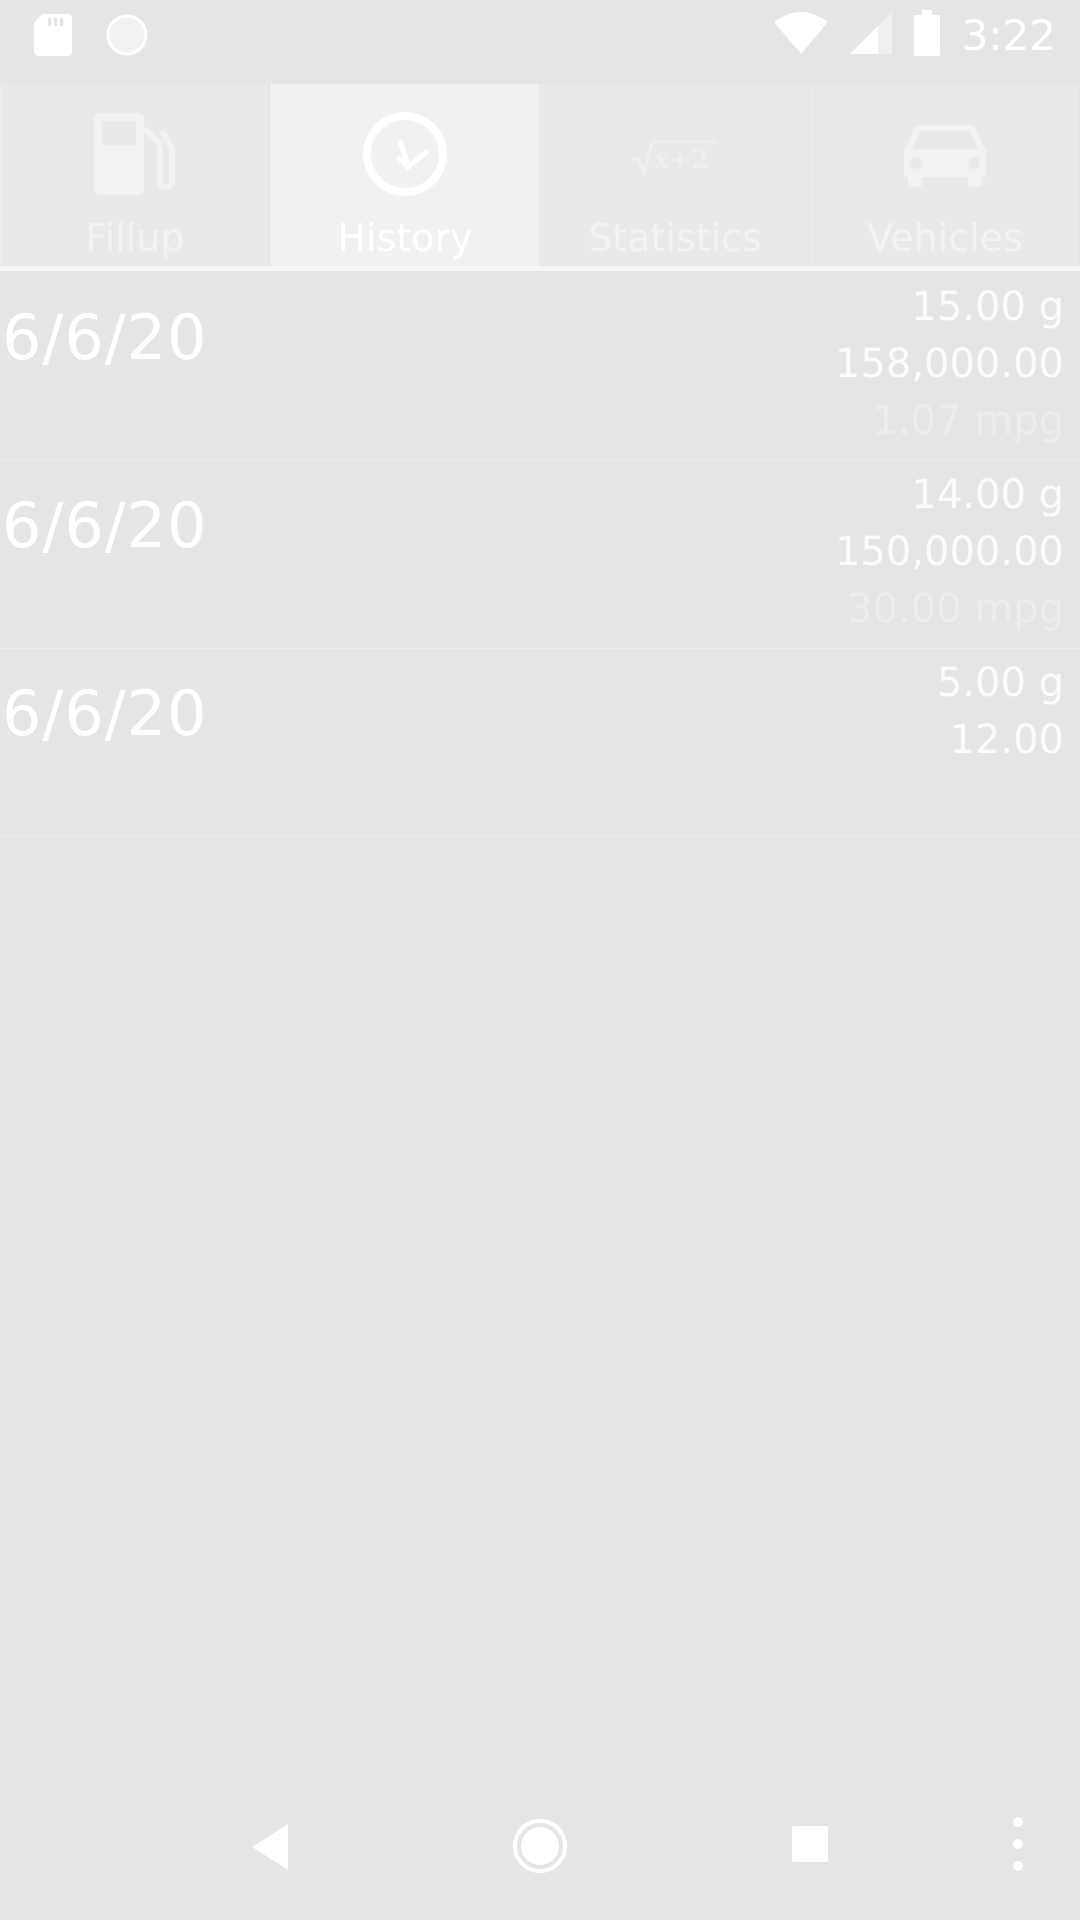 This screenshot has width=1080, height=1920. I want to click on tab-statistics: x+2 Statistics, so click(675, 176).